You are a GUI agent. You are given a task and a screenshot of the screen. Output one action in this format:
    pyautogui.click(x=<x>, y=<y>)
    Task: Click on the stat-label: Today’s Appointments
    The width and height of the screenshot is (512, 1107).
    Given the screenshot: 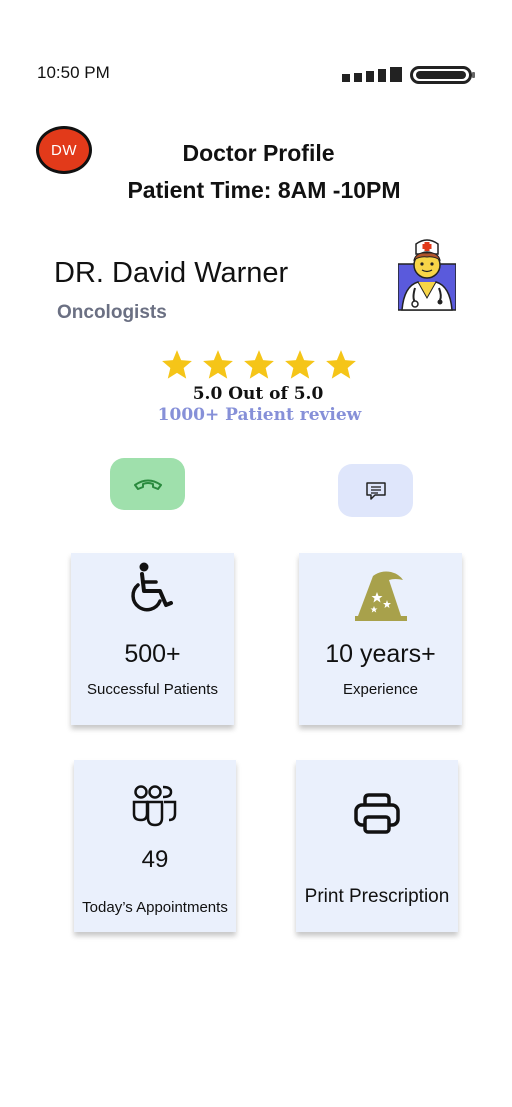 What is the action you would take?
    pyautogui.click(x=155, y=907)
    